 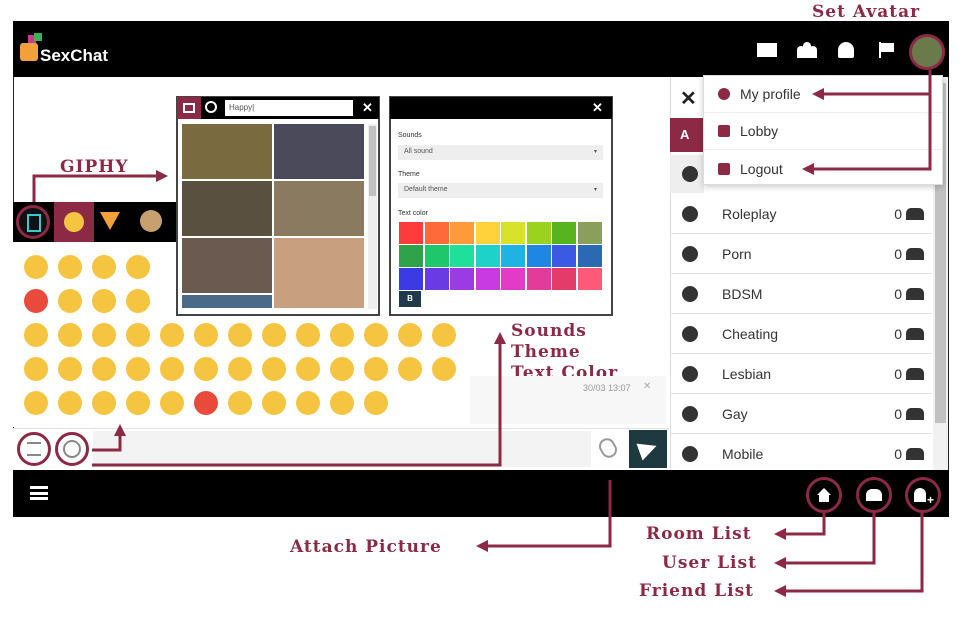 What do you see at coordinates (648, 449) in the screenshot?
I see `send-button` at bounding box center [648, 449].